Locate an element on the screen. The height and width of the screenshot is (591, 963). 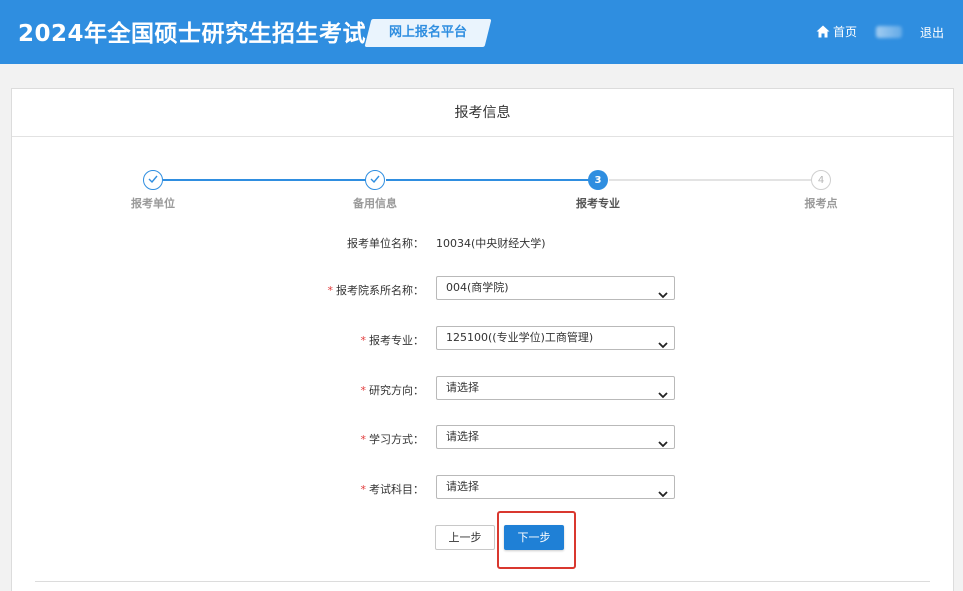
major-select: 125100((专业学位)工商管理) is located at coordinates (555, 338).